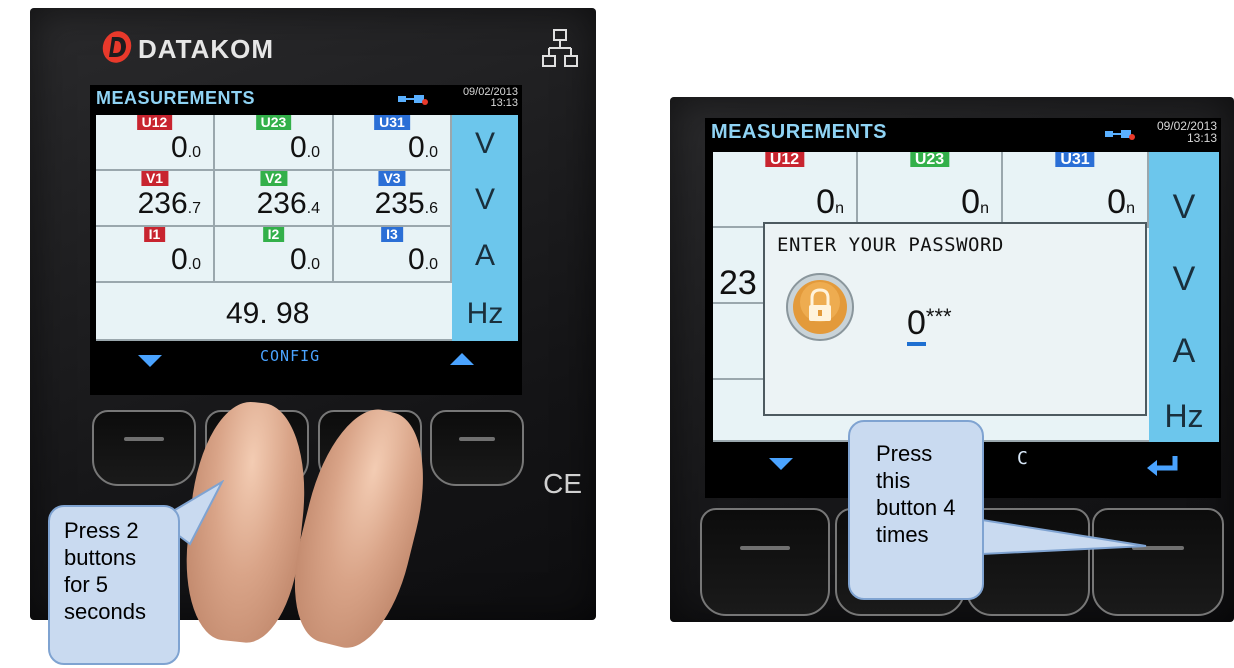  I want to click on softkey-config: CONFIG, so click(290, 356).